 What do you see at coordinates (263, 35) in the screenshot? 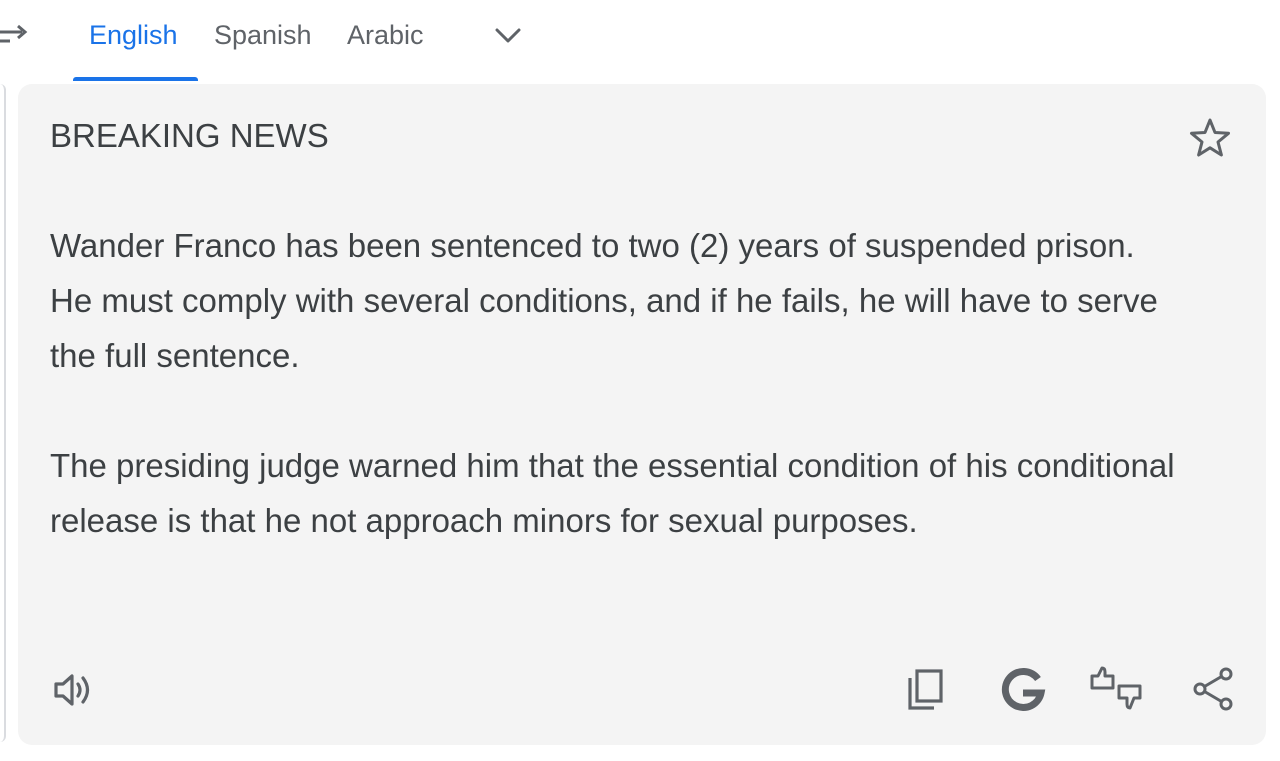
I see `tab-spanish: Spanish` at bounding box center [263, 35].